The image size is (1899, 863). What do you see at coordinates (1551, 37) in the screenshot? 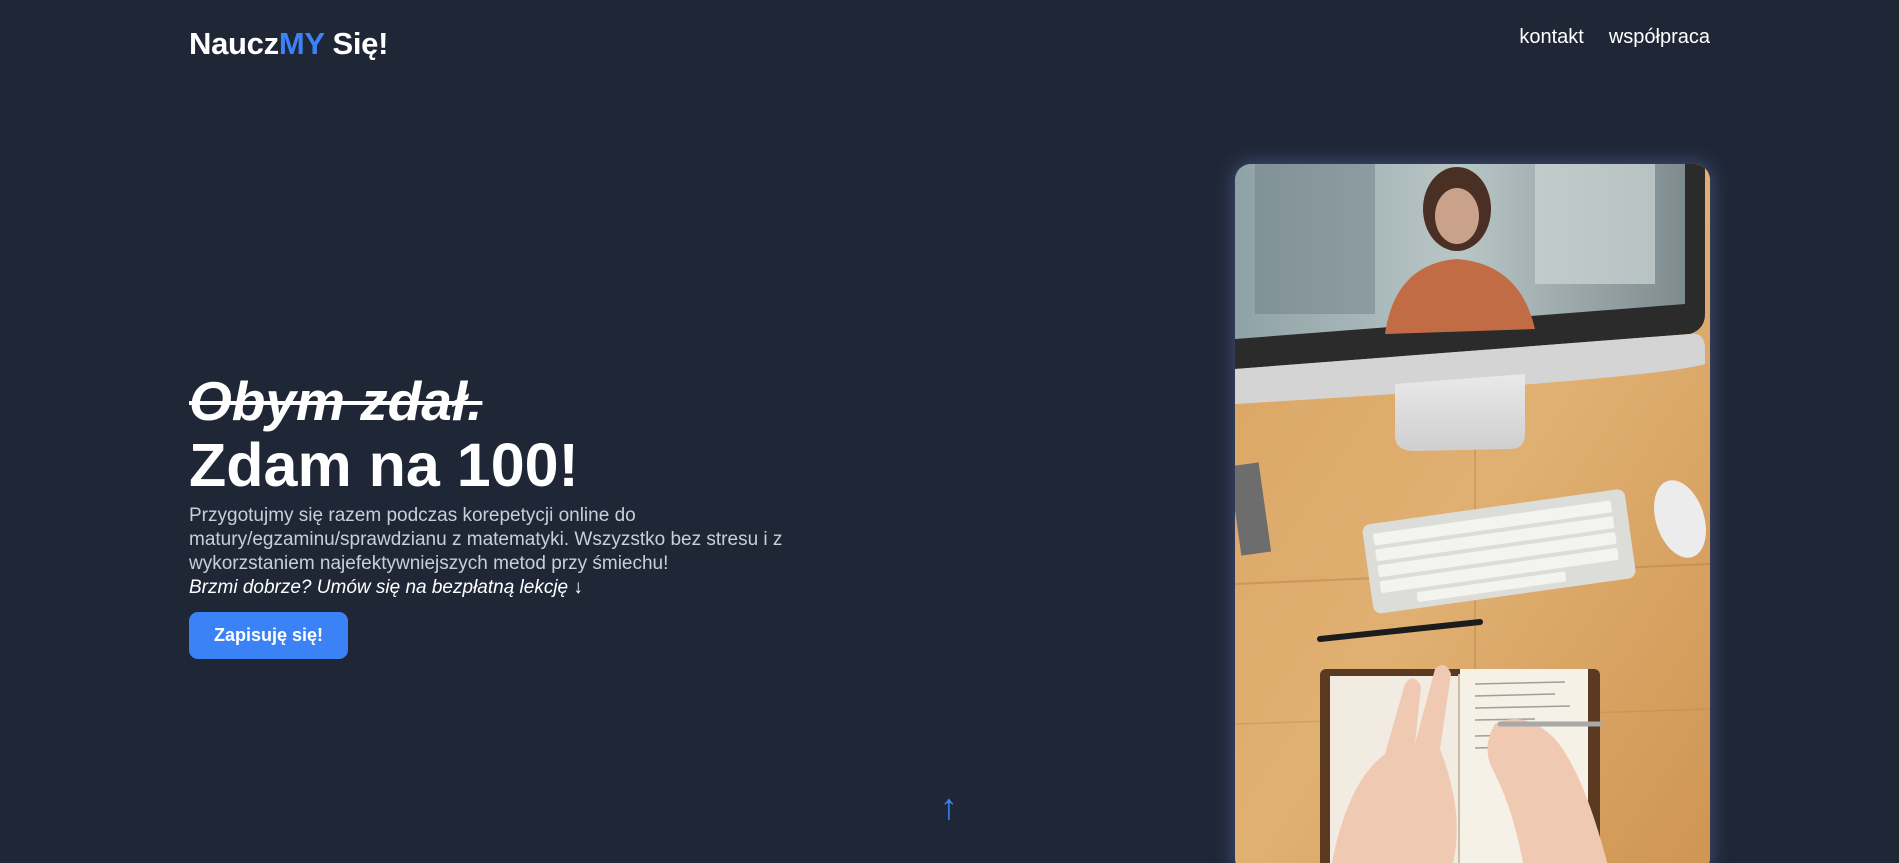
I see `nav-link-kontakt: kontakt` at bounding box center [1551, 37].